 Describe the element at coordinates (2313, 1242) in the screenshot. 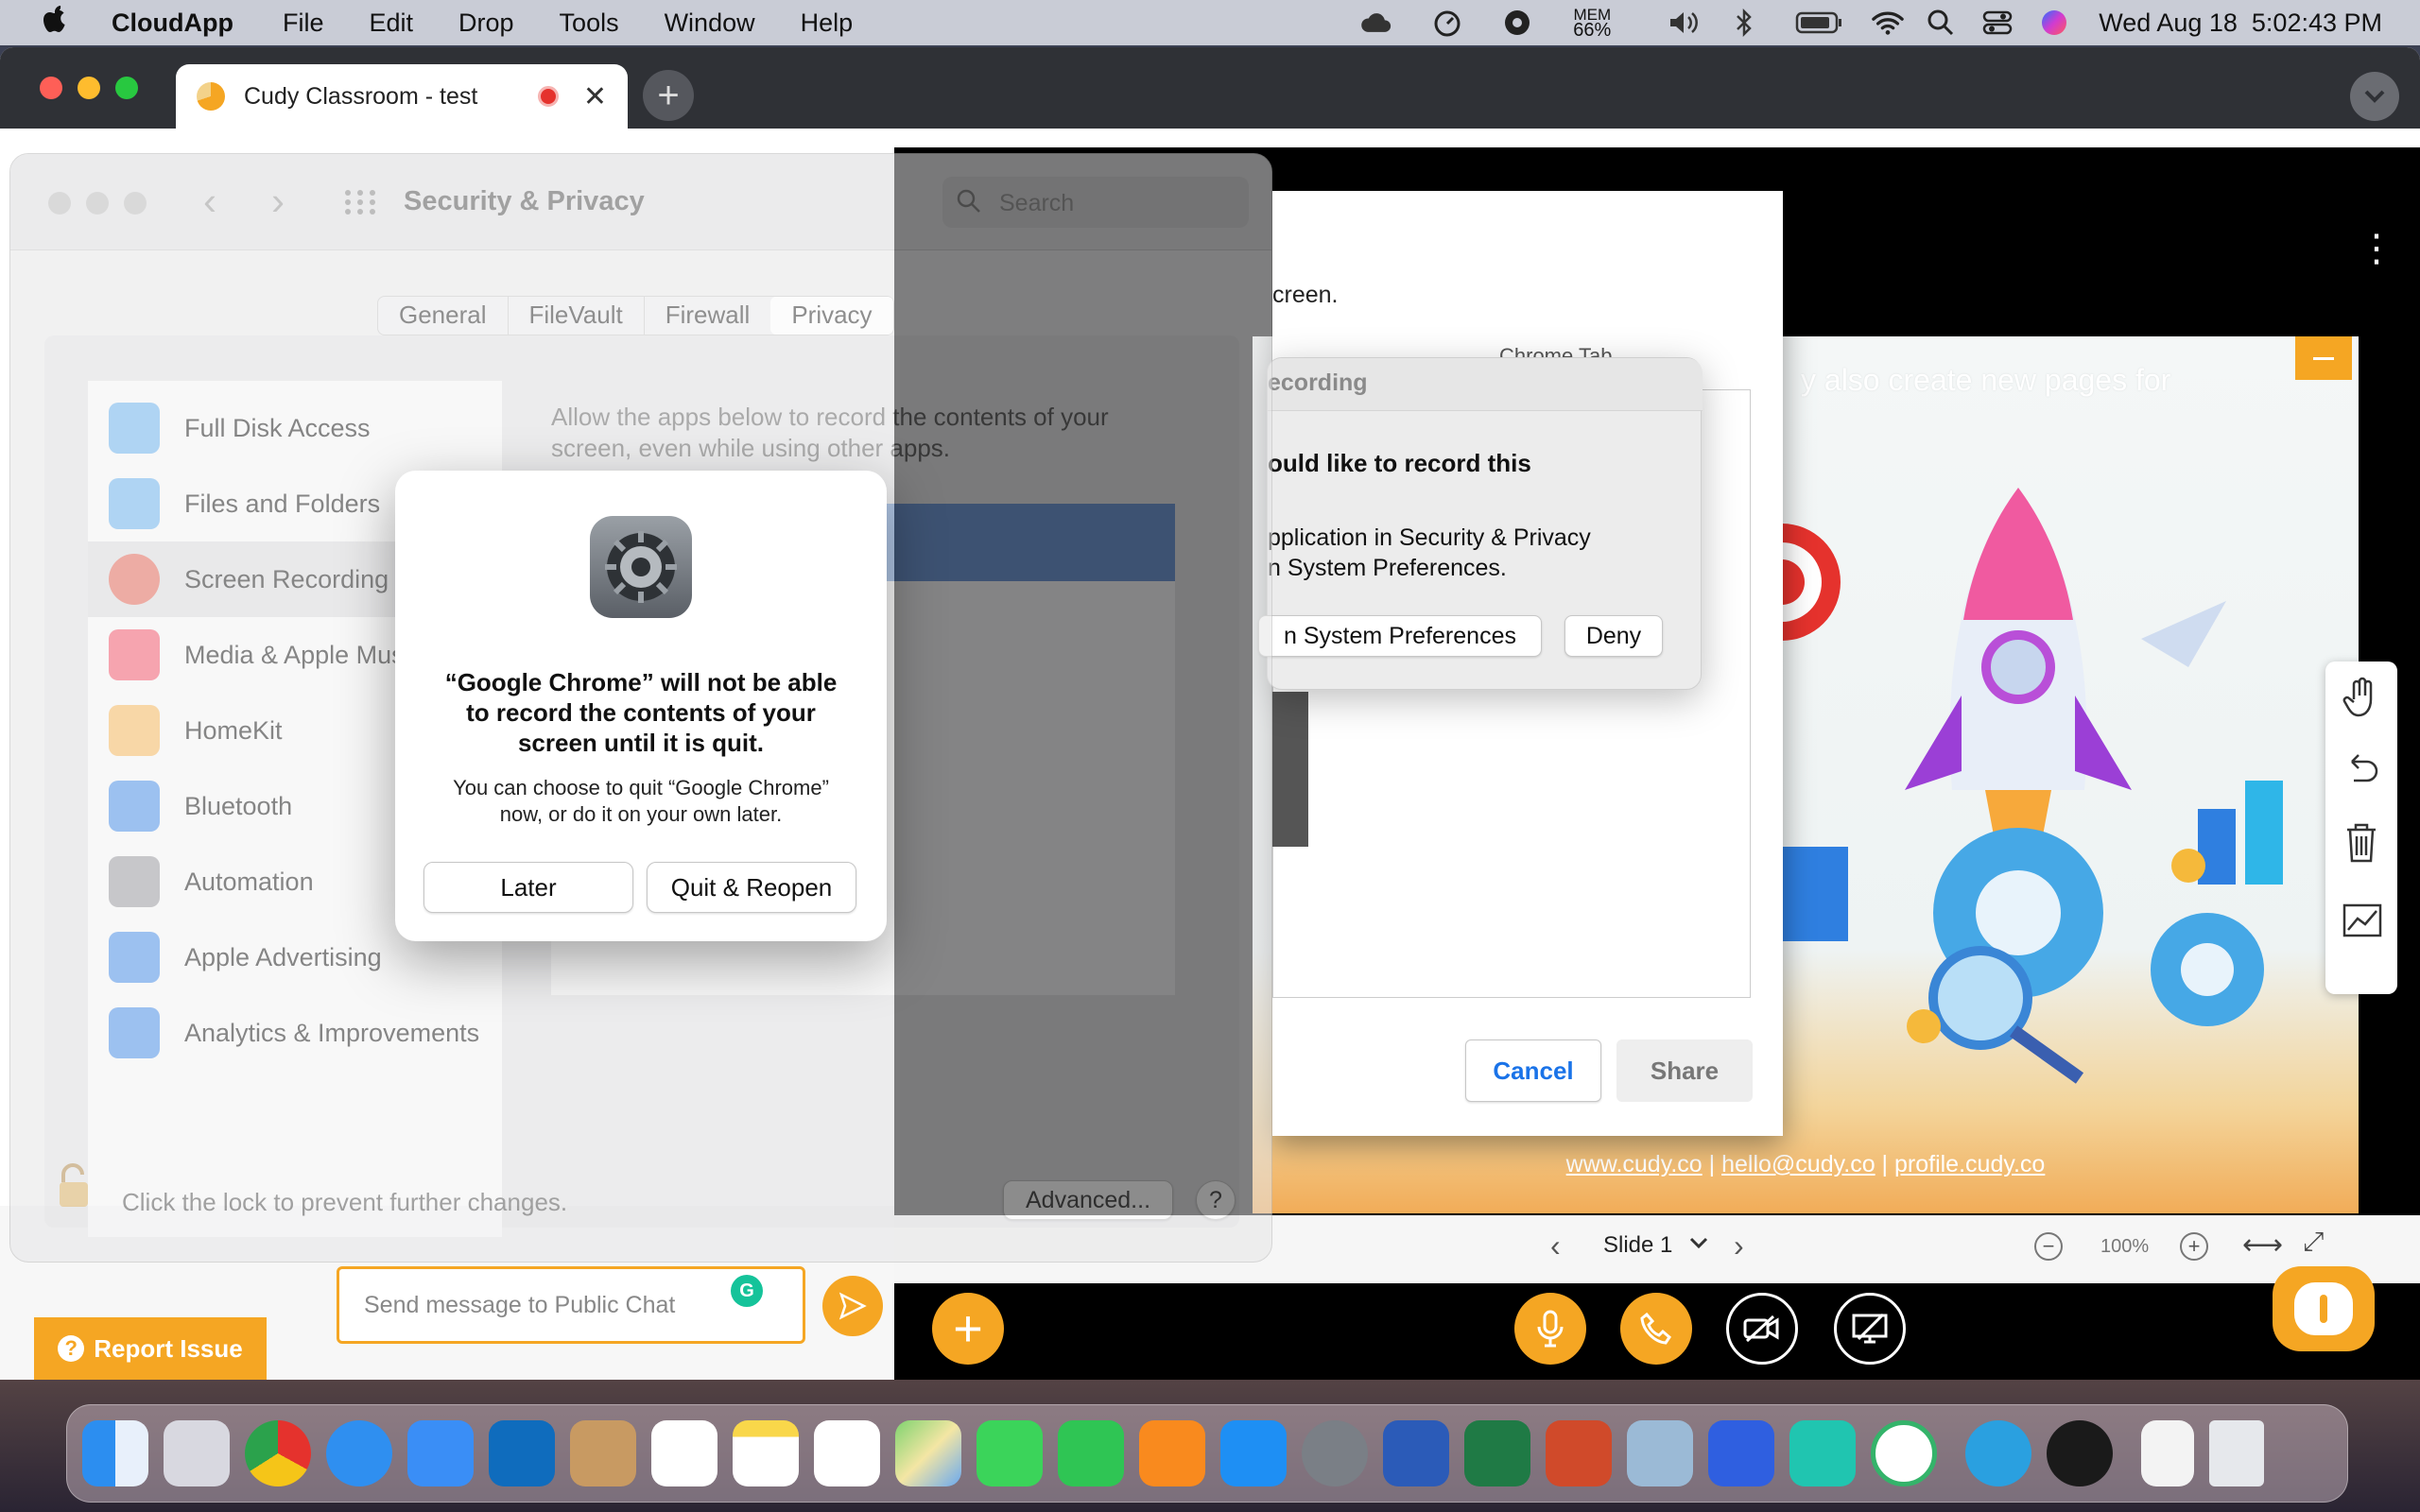

I see `fullscreen-icon: ⤢` at that location.